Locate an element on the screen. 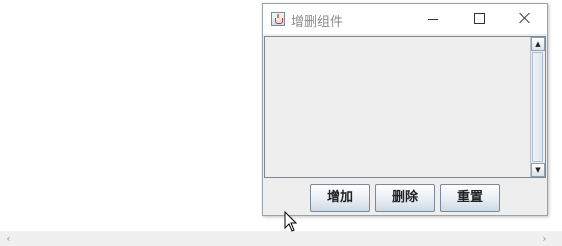 Image resolution: width=562 pixels, height=246 pixels. maximize-button is located at coordinates (479, 19).